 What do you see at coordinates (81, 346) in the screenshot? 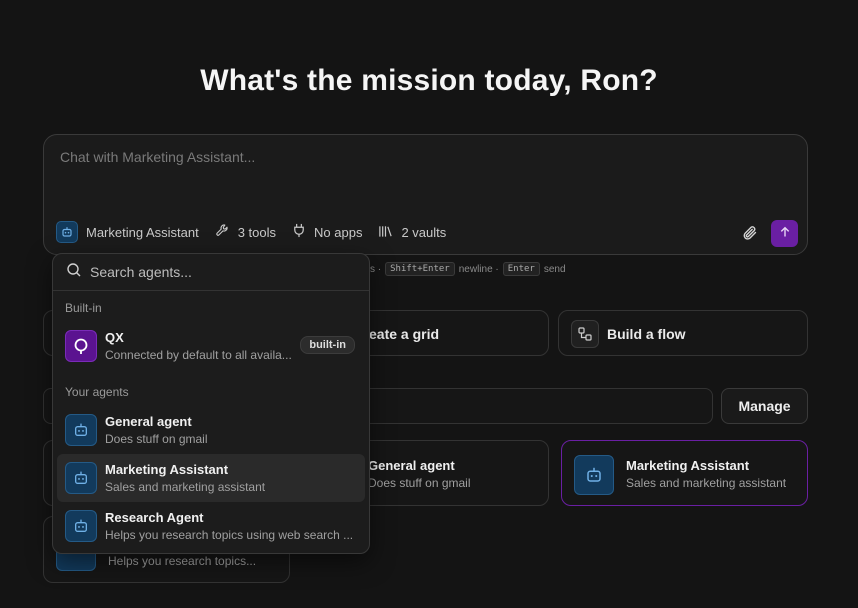
I see `qx-logo-icon` at bounding box center [81, 346].